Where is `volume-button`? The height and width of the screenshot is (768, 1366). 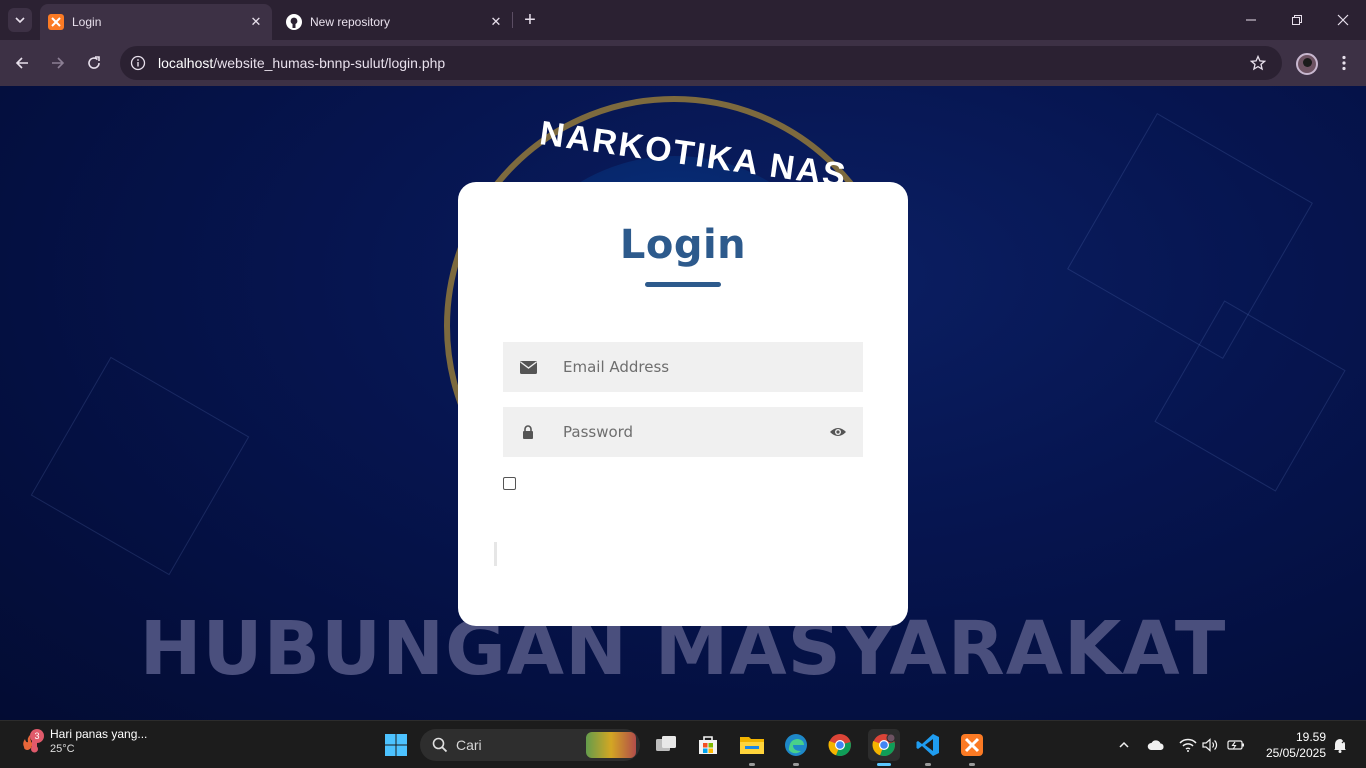
volume-button is located at coordinates (1210, 745).